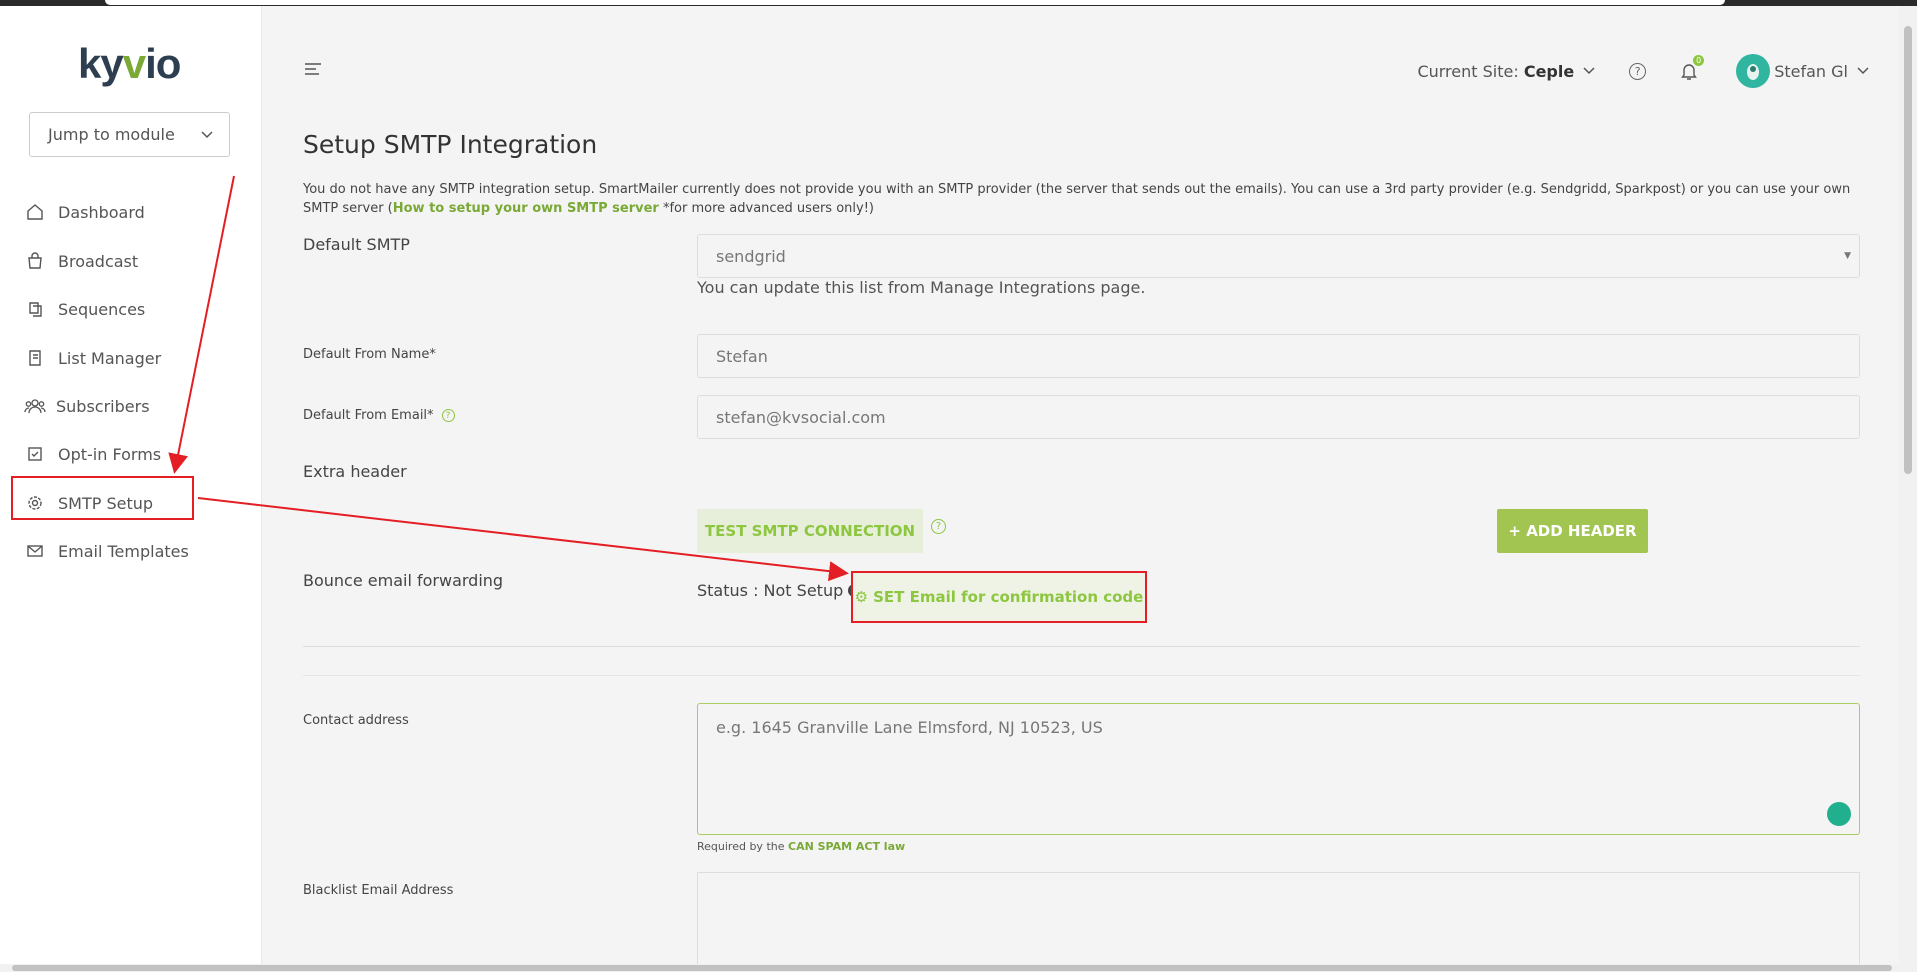  Describe the element at coordinates (103, 406) in the screenshot. I see `sidebar-item-label: Subscribers` at that location.